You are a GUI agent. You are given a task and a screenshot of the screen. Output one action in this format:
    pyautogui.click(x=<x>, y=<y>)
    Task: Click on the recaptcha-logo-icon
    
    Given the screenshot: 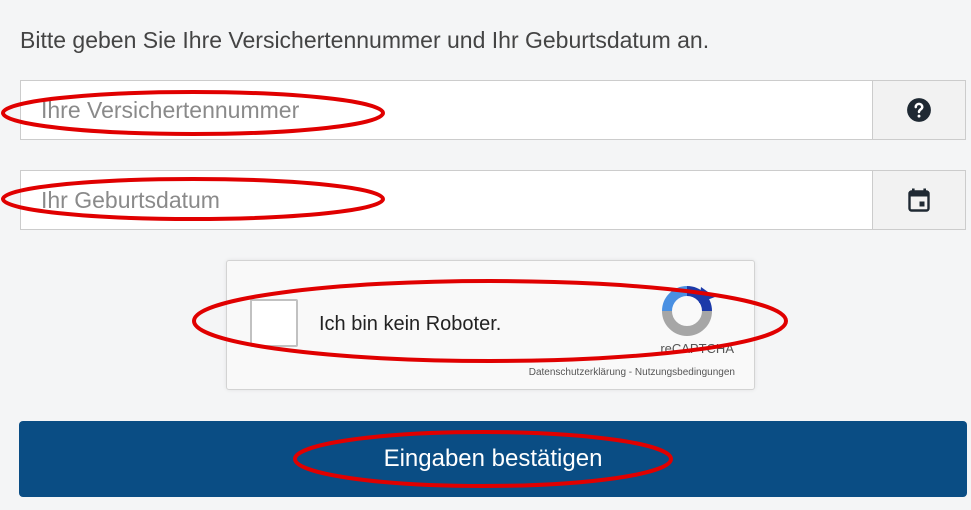 What is the action you would take?
    pyautogui.click(x=688, y=311)
    